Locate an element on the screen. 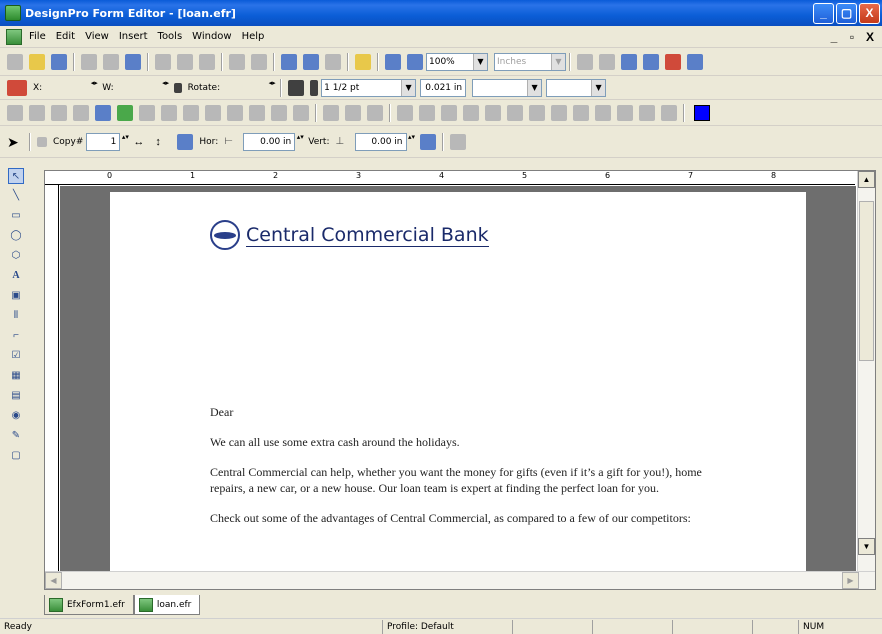  tab-efxform1: EfxForm1.efr is located at coordinates (89, 605).